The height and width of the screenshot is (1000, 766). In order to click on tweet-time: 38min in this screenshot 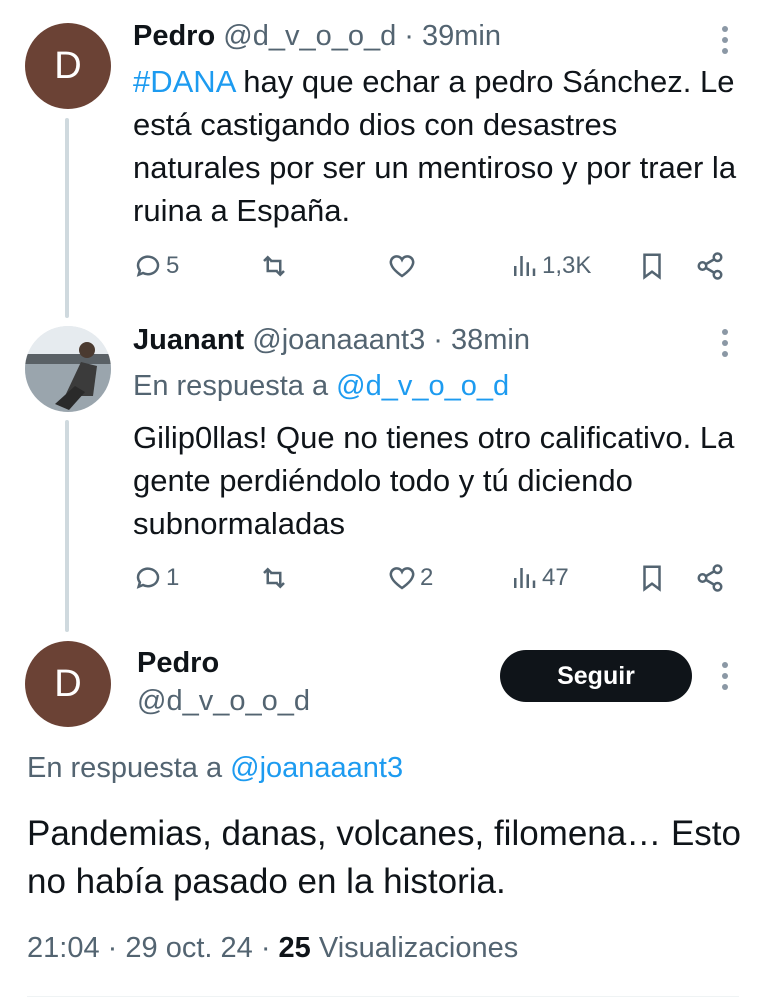, I will do `click(490, 340)`.